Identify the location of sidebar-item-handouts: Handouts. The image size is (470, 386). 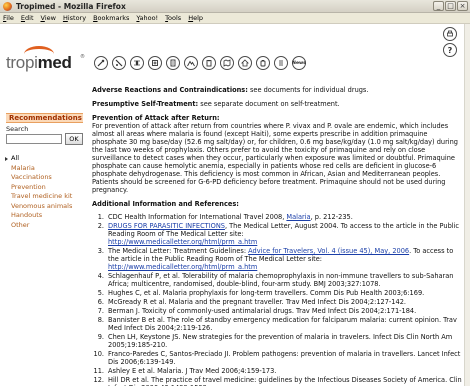
(44, 216).